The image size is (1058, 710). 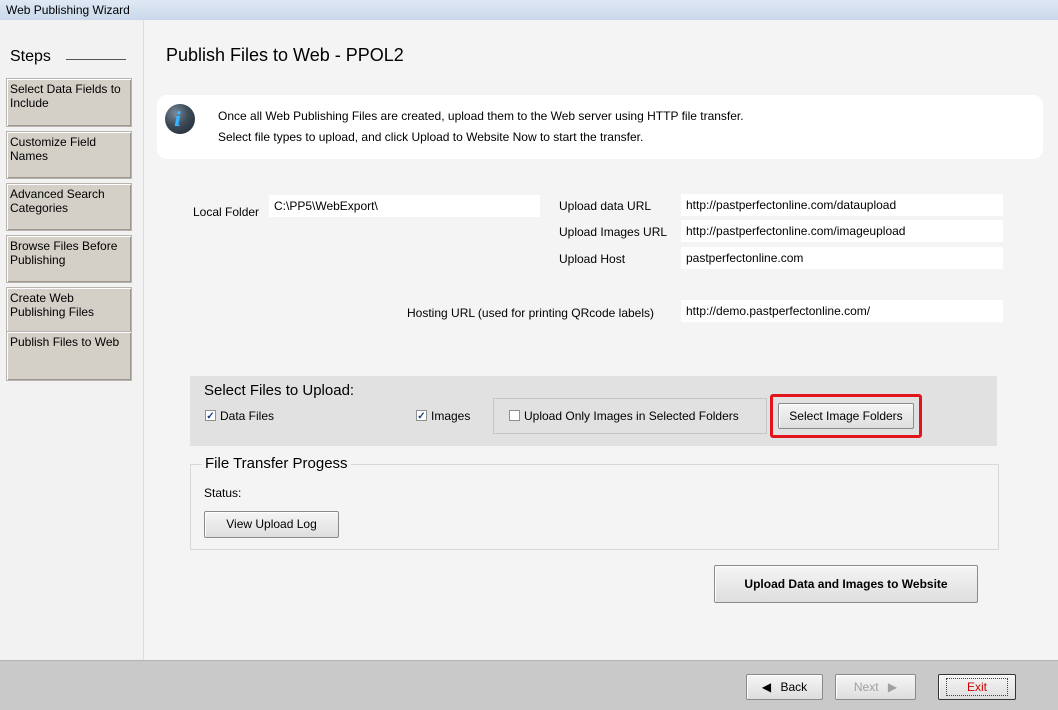 What do you see at coordinates (842, 311) in the screenshot?
I see `hosting-url-field: http://demo.pastperfectonline.com/` at bounding box center [842, 311].